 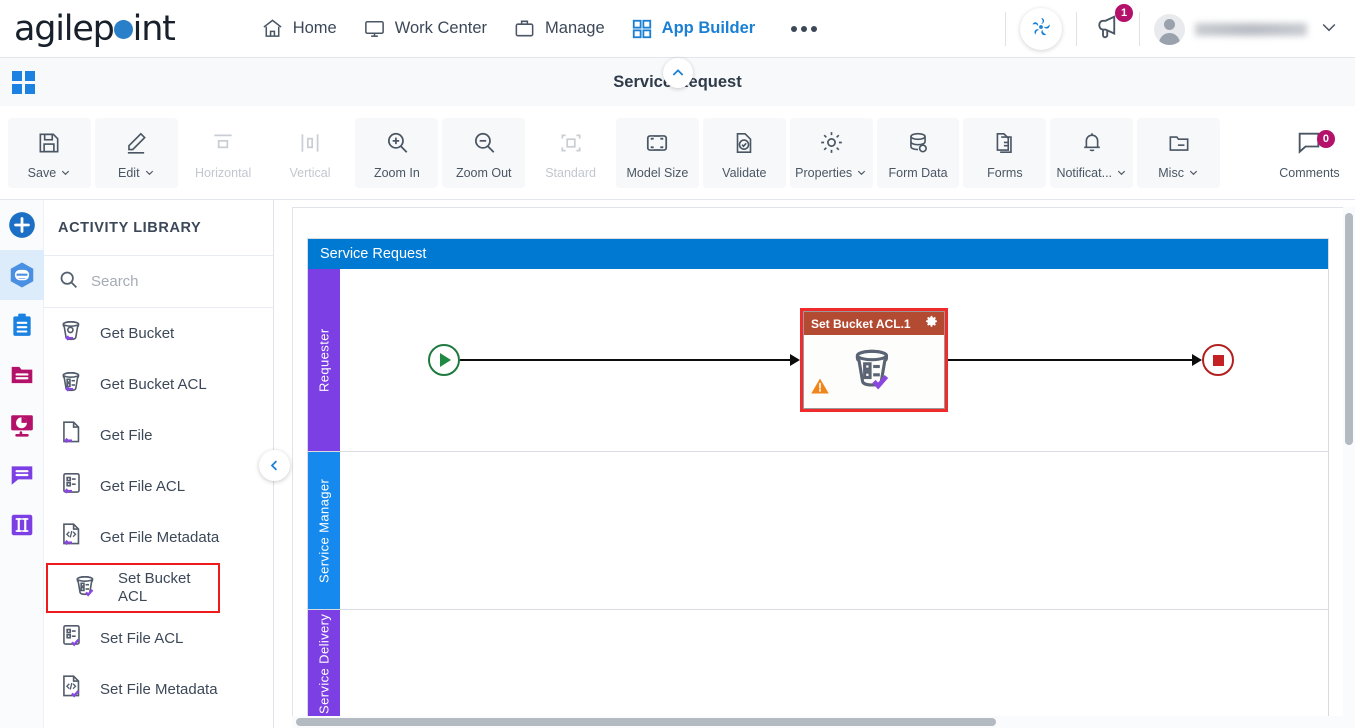 What do you see at coordinates (397, 152) in the screenshot?
I see `toolbar-zoom-in-button: Zoom In` at bounding box center [397, 152].